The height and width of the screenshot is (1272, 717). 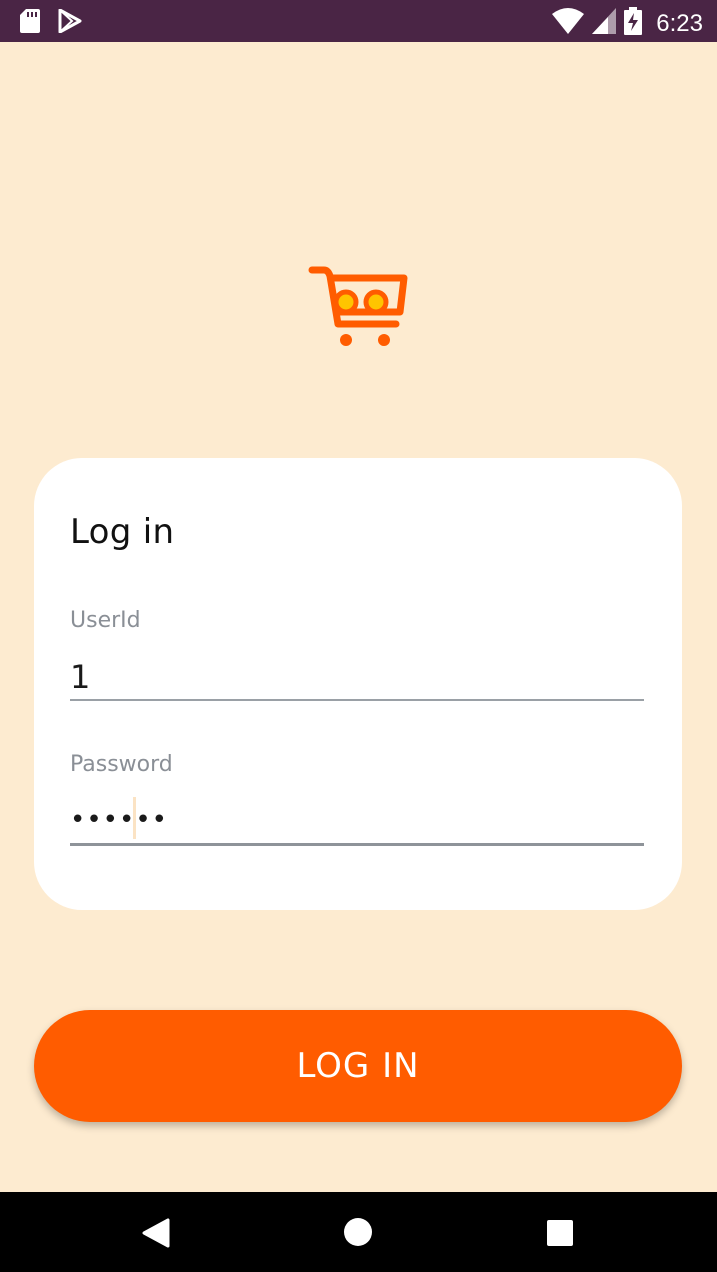 I want to click on sd-card-icon, so click(x=30, y=23).